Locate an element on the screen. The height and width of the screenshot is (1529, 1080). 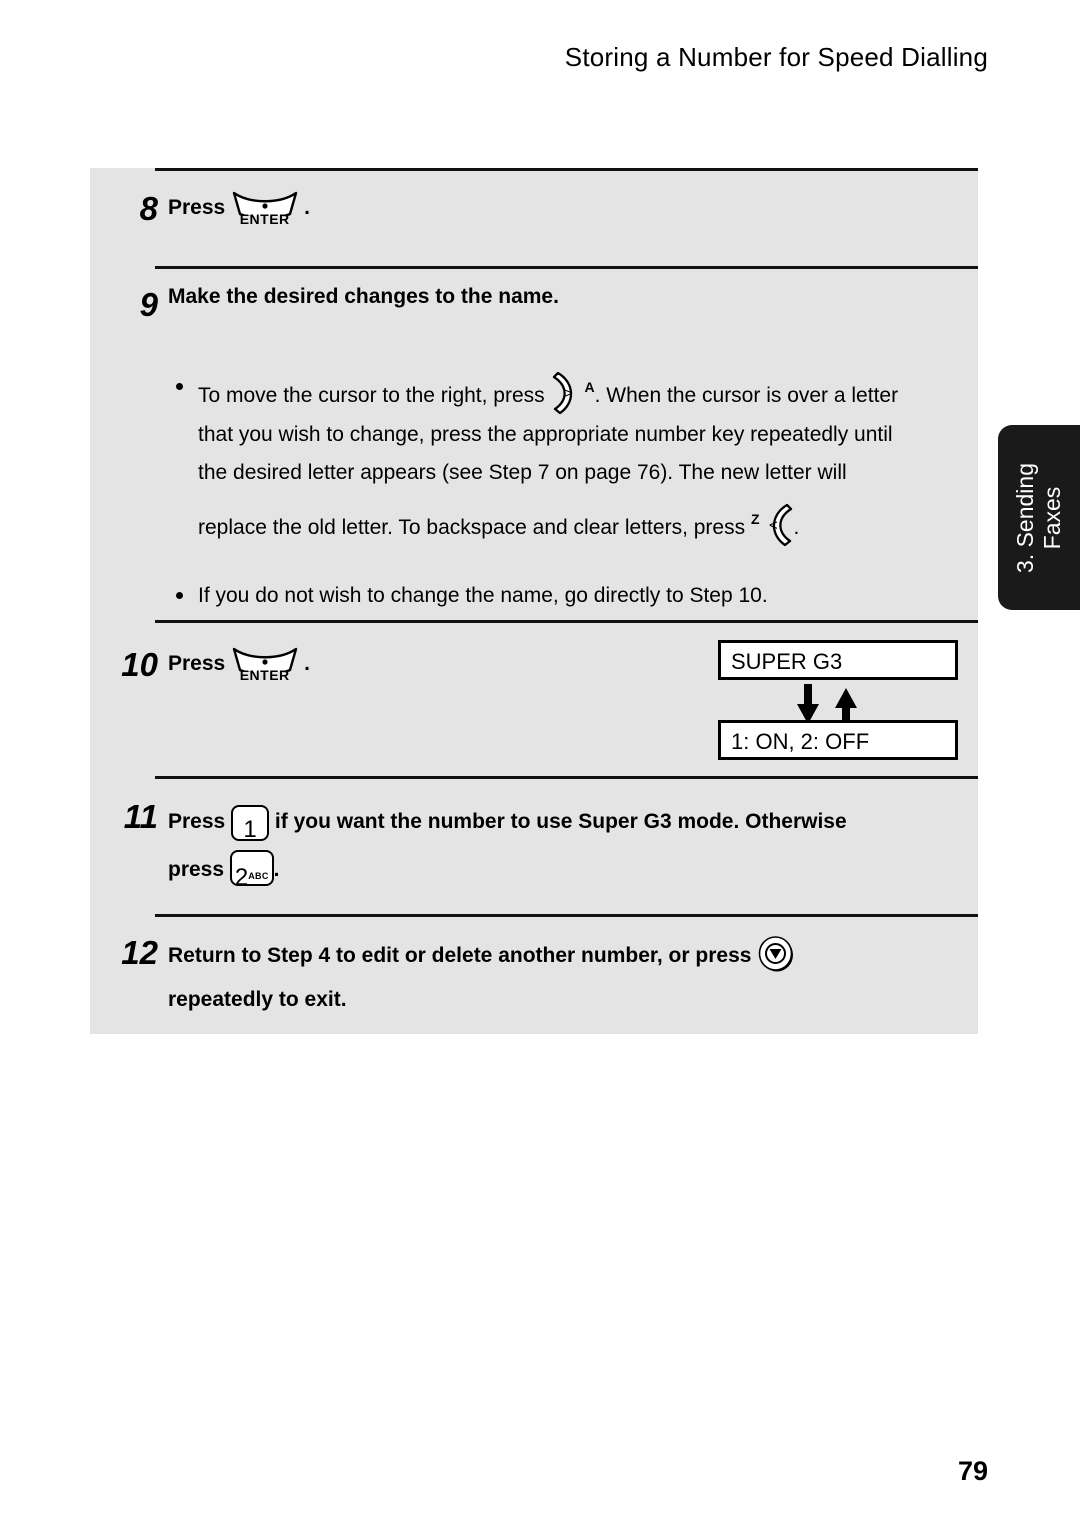
stop-key-shape is located at coordinates (776, 954).